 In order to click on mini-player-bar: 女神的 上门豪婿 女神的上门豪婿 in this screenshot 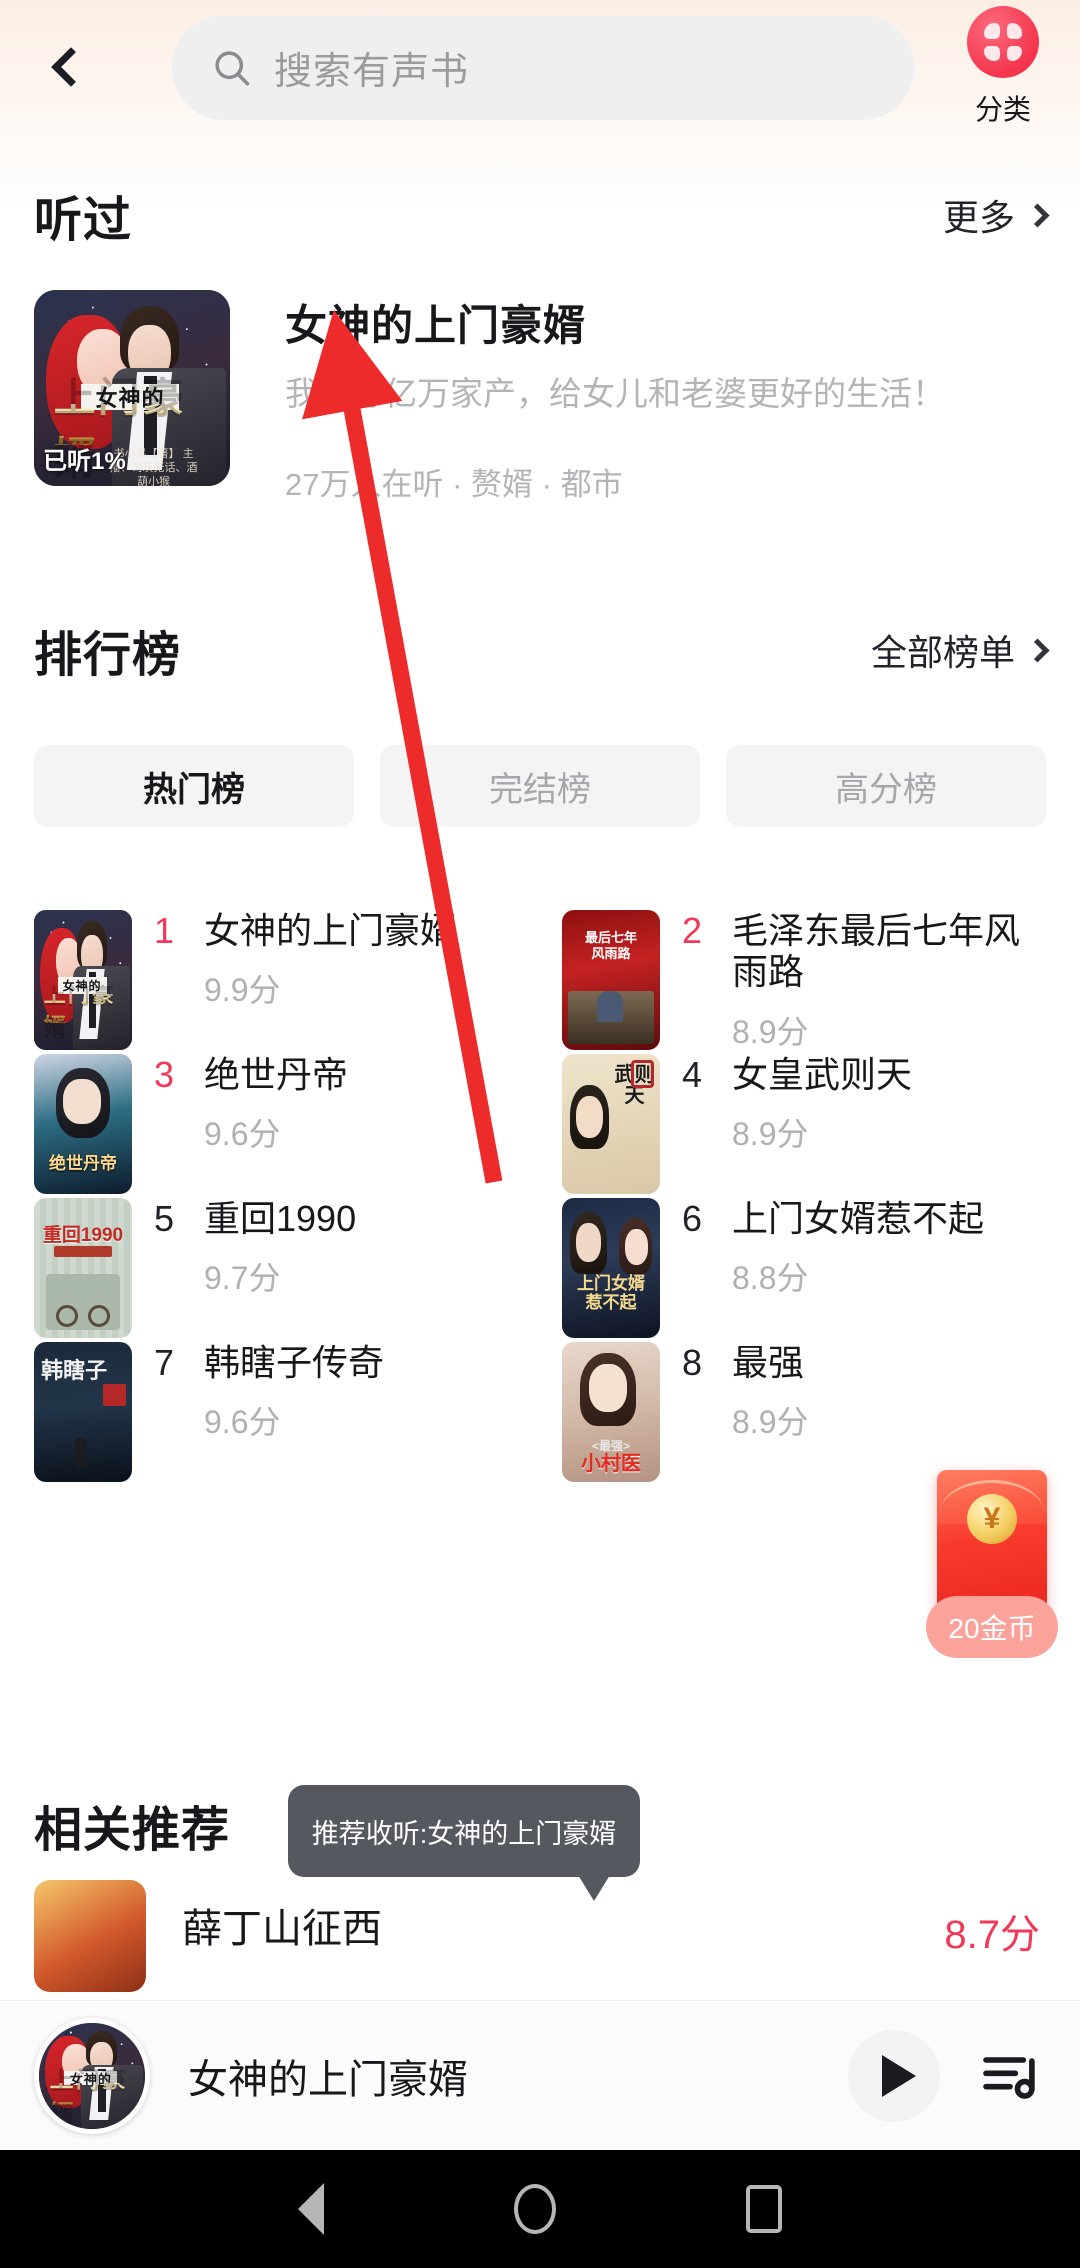, I will do `click(540, 2075)`.